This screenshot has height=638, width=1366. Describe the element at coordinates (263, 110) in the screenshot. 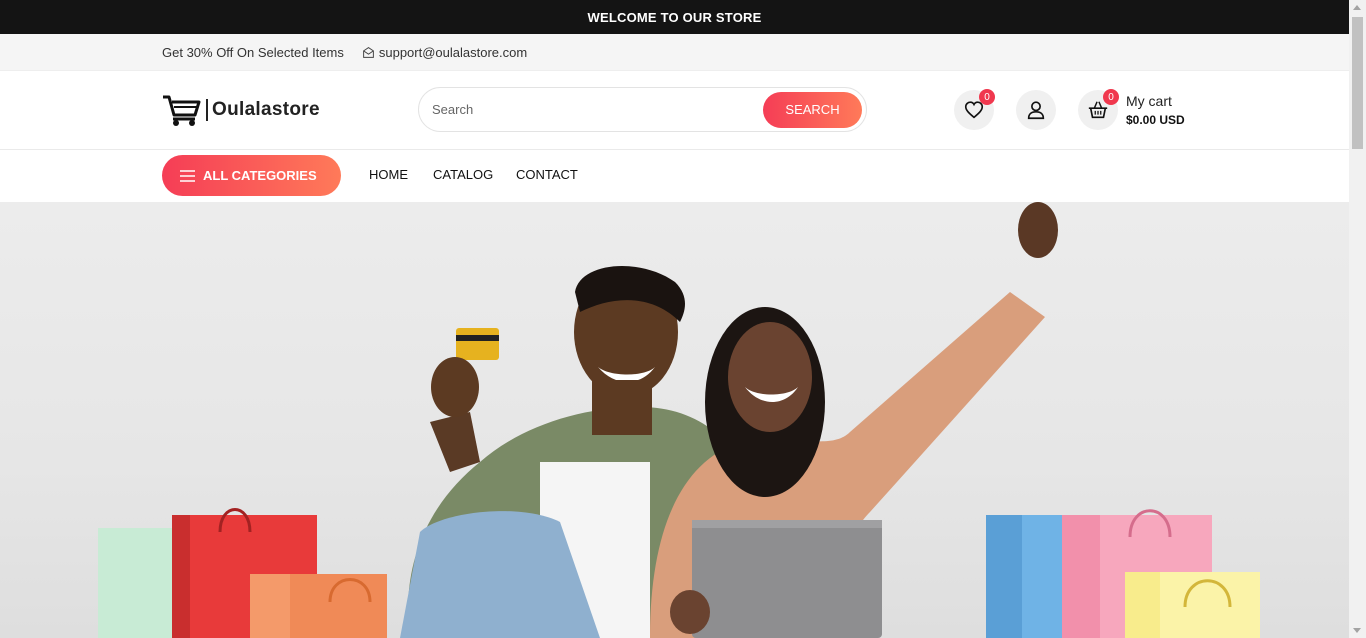

I see `logo-text: Oulalastore` at that location.